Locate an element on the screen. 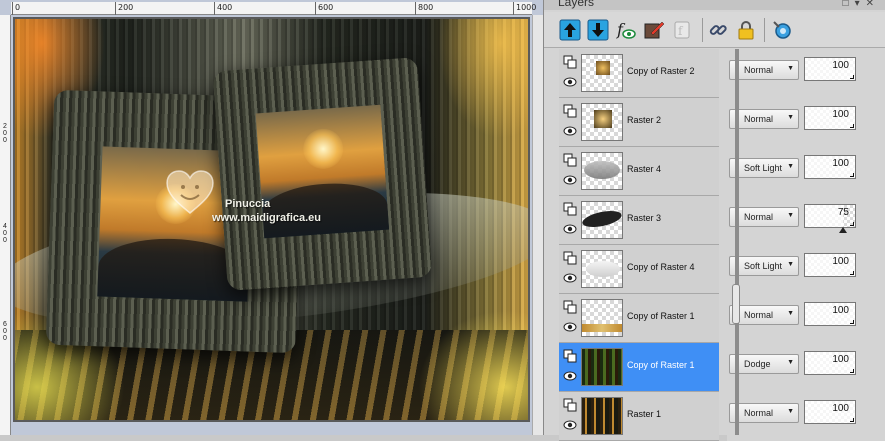 The image size is (885, 441). layer-row: Raster 1 Normal ▼ 100 is located at coordinates (722, 416).